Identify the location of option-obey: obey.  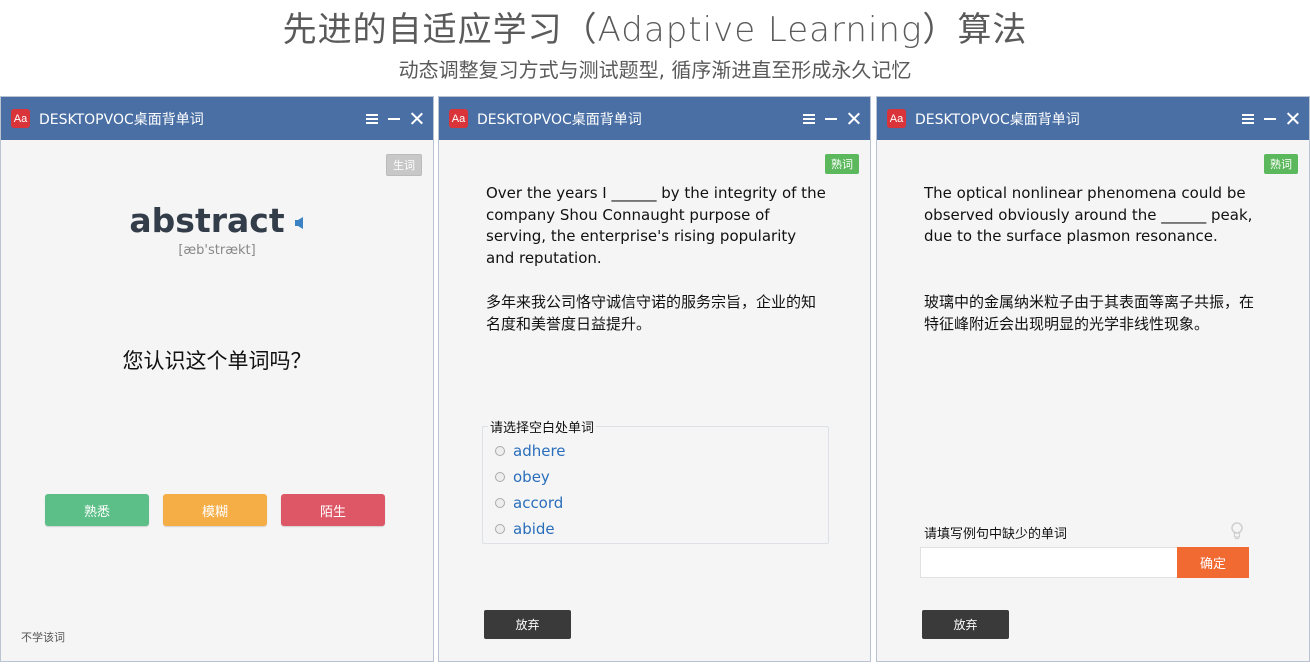
(522, 477).